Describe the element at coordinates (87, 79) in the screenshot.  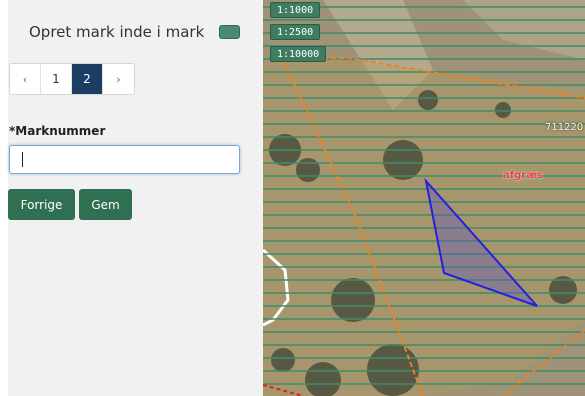
I see `page-2-button: 2` at that location.